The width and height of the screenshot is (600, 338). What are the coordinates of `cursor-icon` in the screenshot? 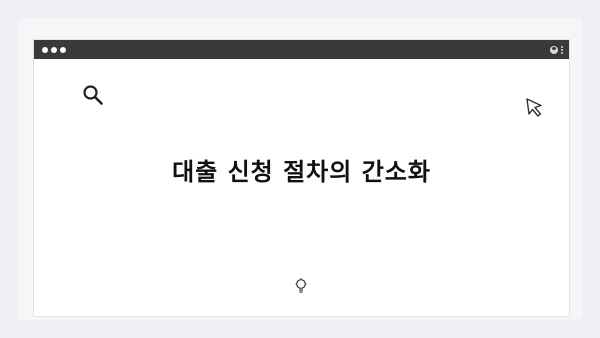 It's located at (534, 107).